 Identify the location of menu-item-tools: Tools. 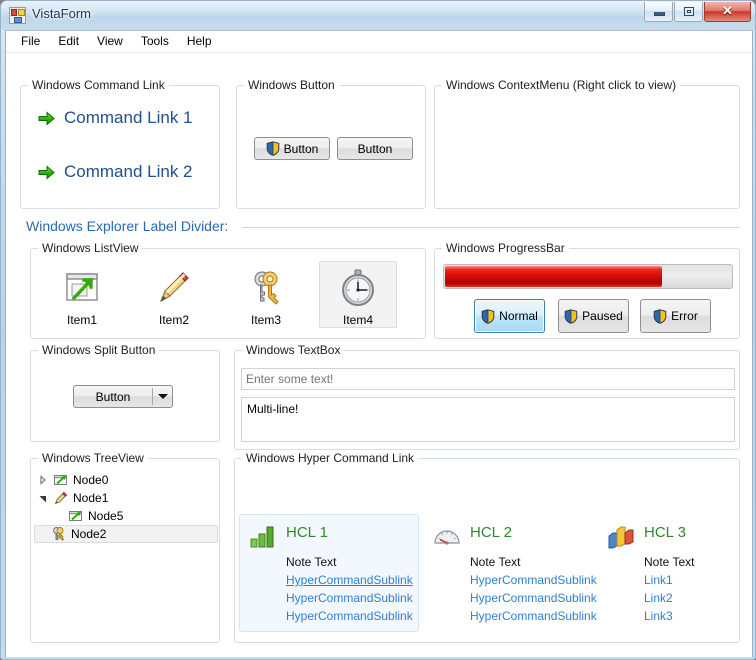
(155, 41).